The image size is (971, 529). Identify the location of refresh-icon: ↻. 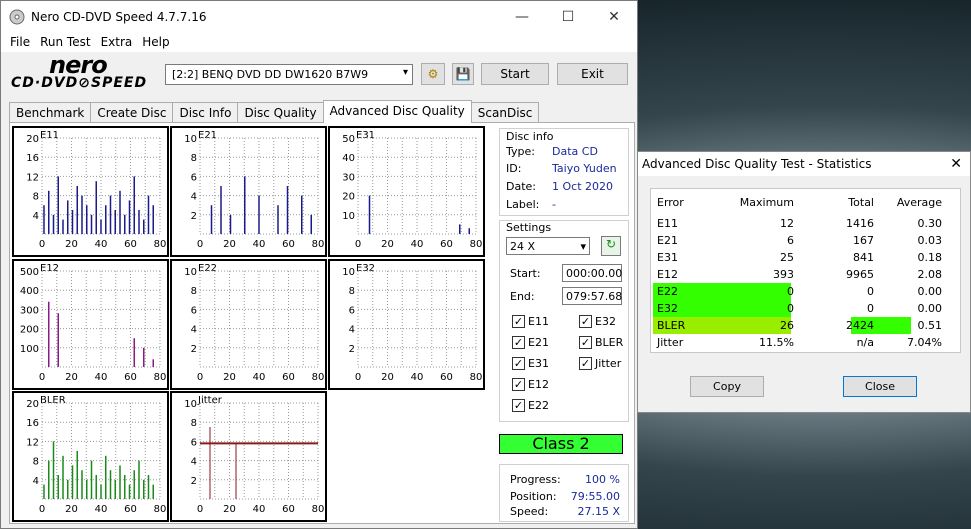
(611, 246).